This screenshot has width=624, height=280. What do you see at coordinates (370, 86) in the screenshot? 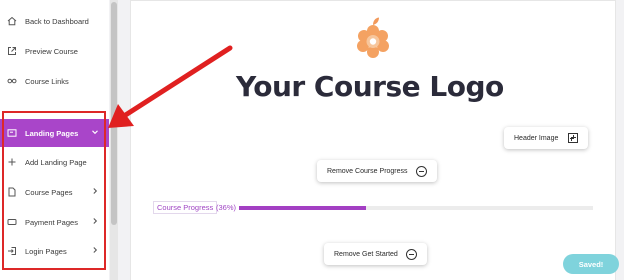
I see `course-logo-text: Your Course Logo` at bounding box center [370, 86].